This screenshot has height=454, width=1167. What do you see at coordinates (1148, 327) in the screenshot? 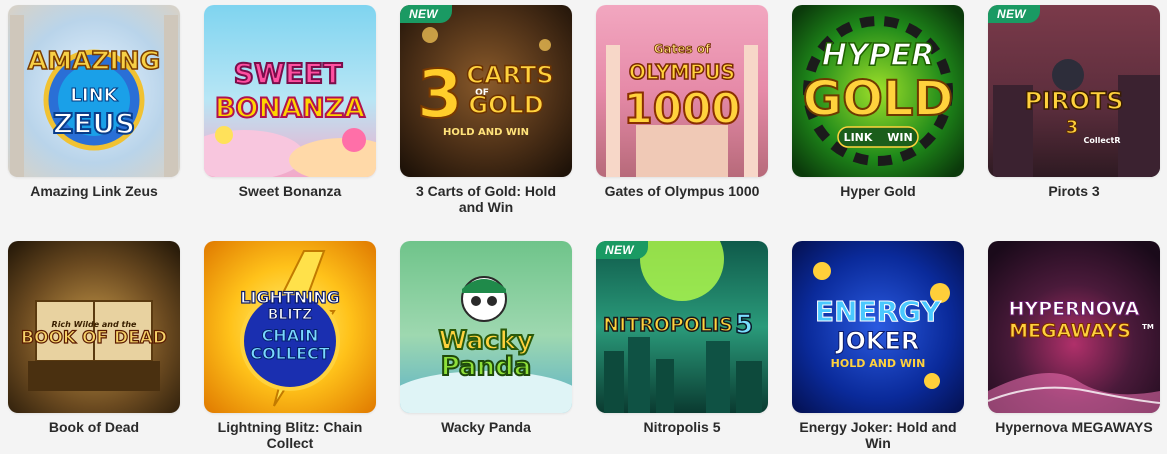
I see `logo-text: TM` at bounding box center [1148, 327].